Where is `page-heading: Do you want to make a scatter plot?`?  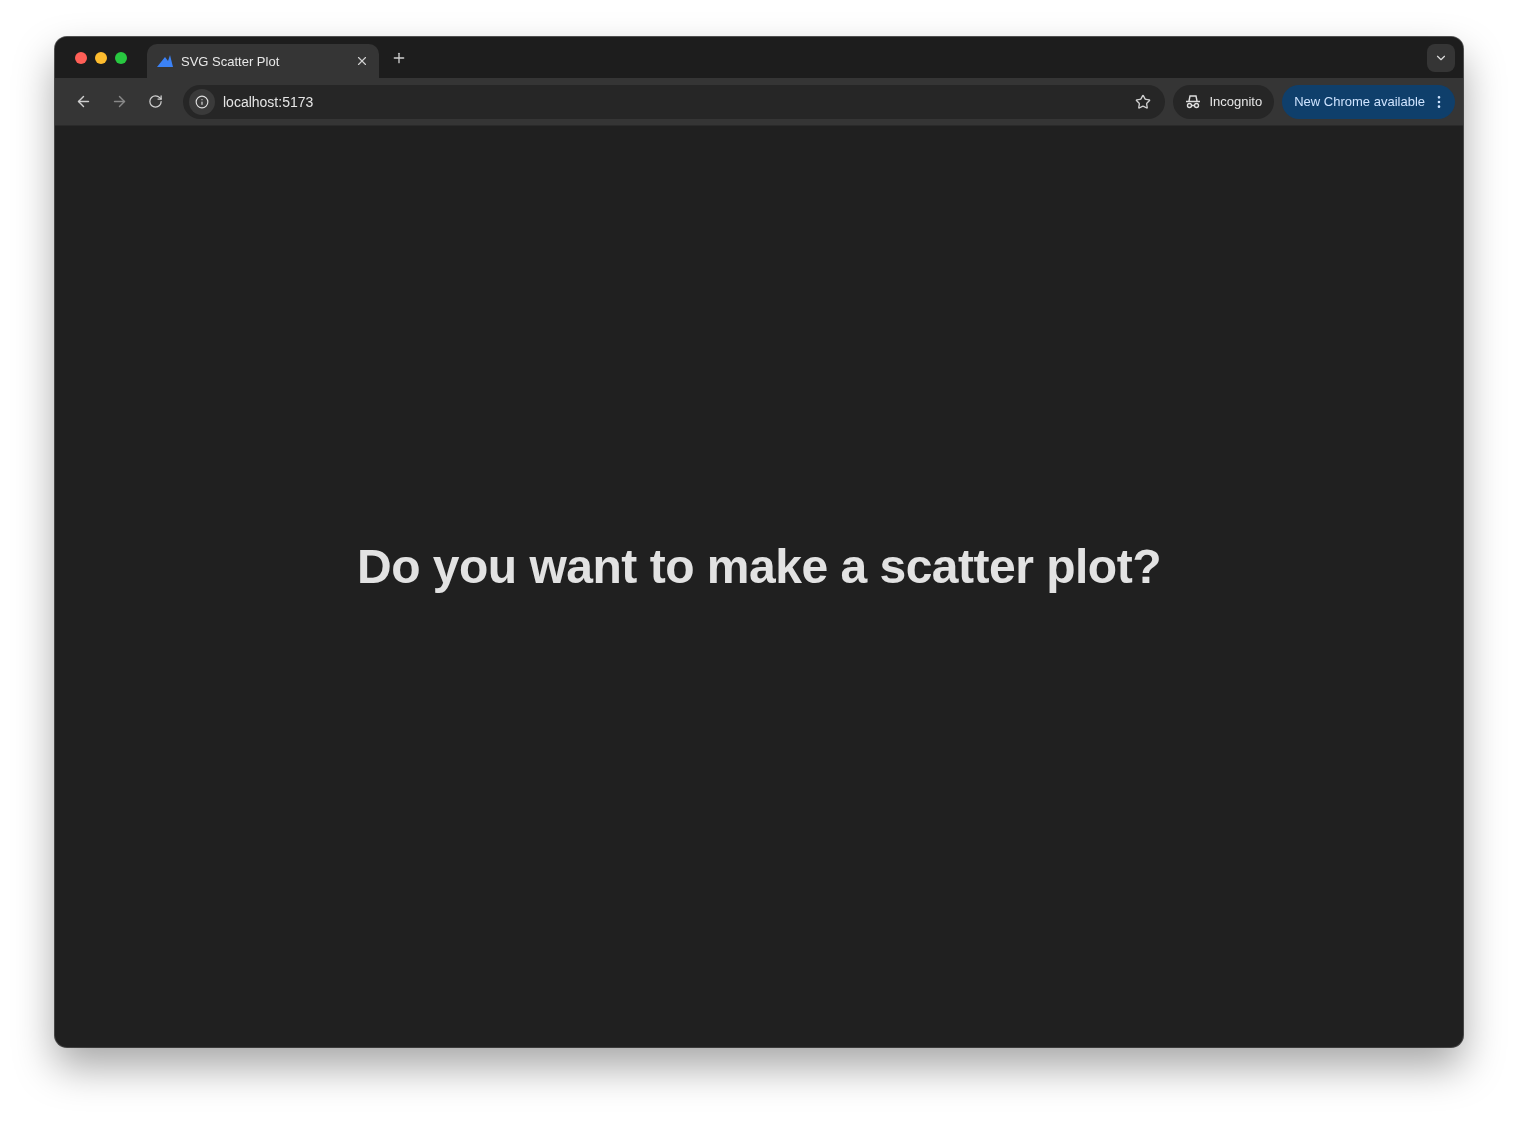
page-heading: Do you want to make a scatter plot? is located at coordinates (759, 566).